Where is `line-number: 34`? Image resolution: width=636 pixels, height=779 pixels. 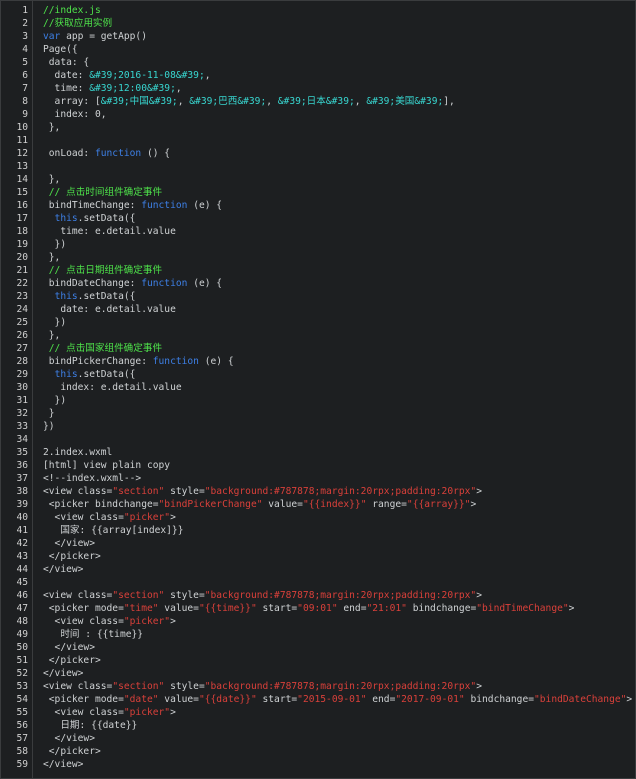 line-number: 34 is located at coordinates (22, 439).